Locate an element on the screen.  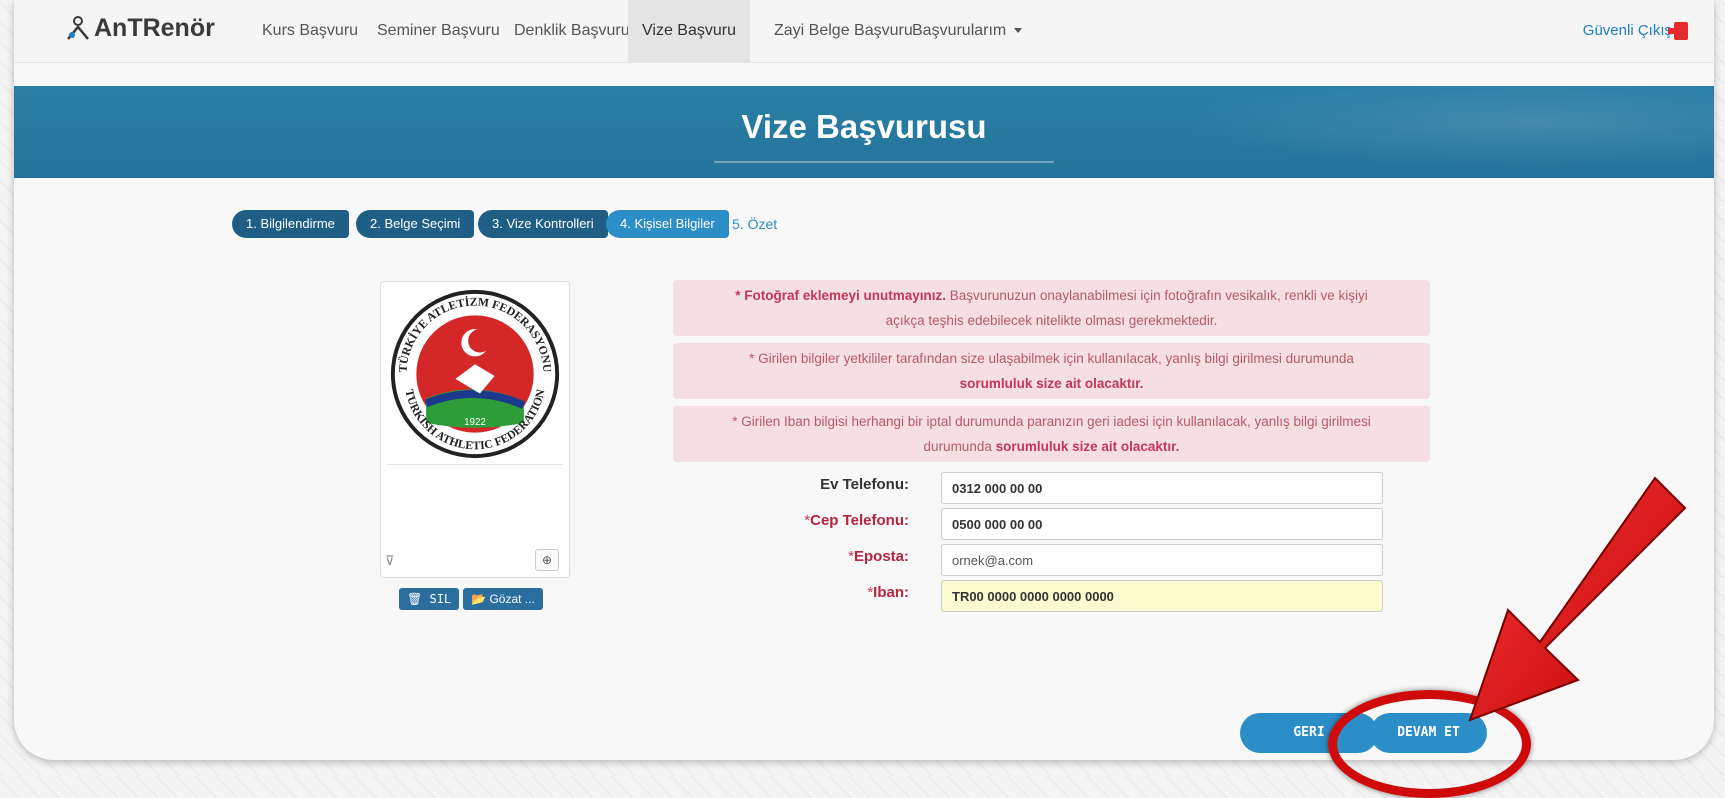
logout-link: Güvenli Çıkış is located at coordinates (1635, 31).